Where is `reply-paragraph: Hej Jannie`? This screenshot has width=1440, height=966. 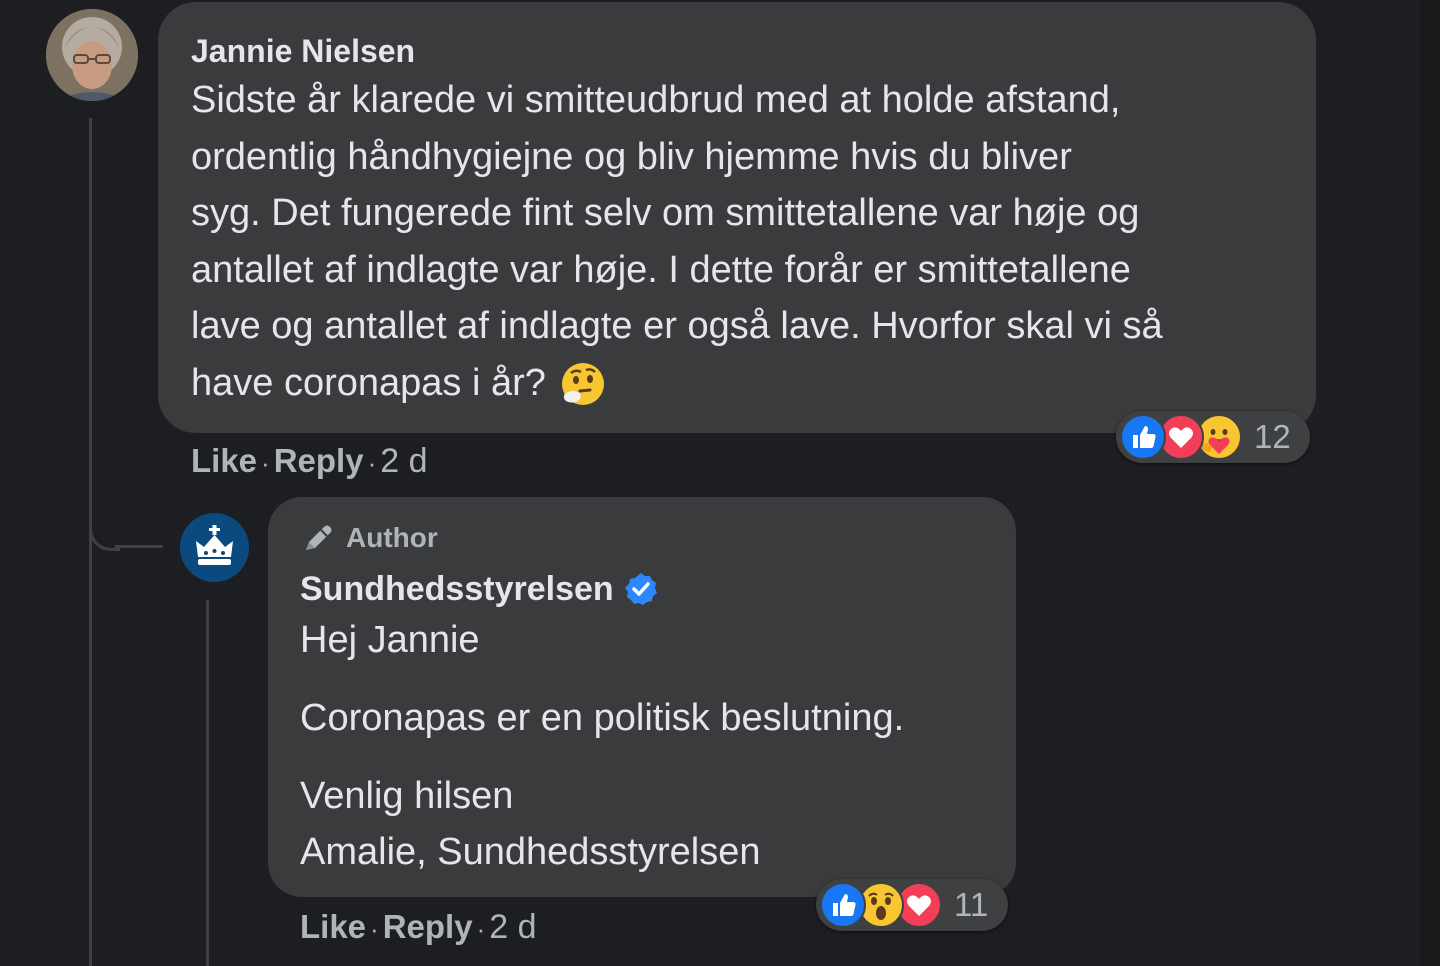
reply-paragraph: Hej Jannie is located at coordinates (390, 640).